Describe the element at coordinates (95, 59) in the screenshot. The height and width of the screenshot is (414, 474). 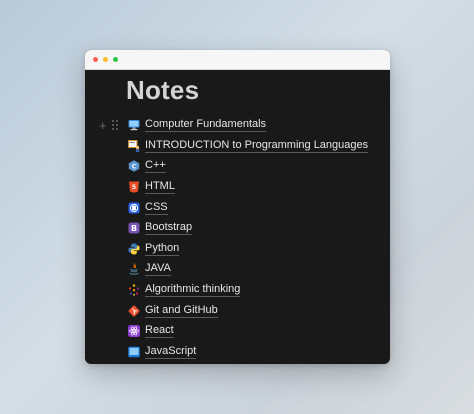
I see `close-window-button` at that location.